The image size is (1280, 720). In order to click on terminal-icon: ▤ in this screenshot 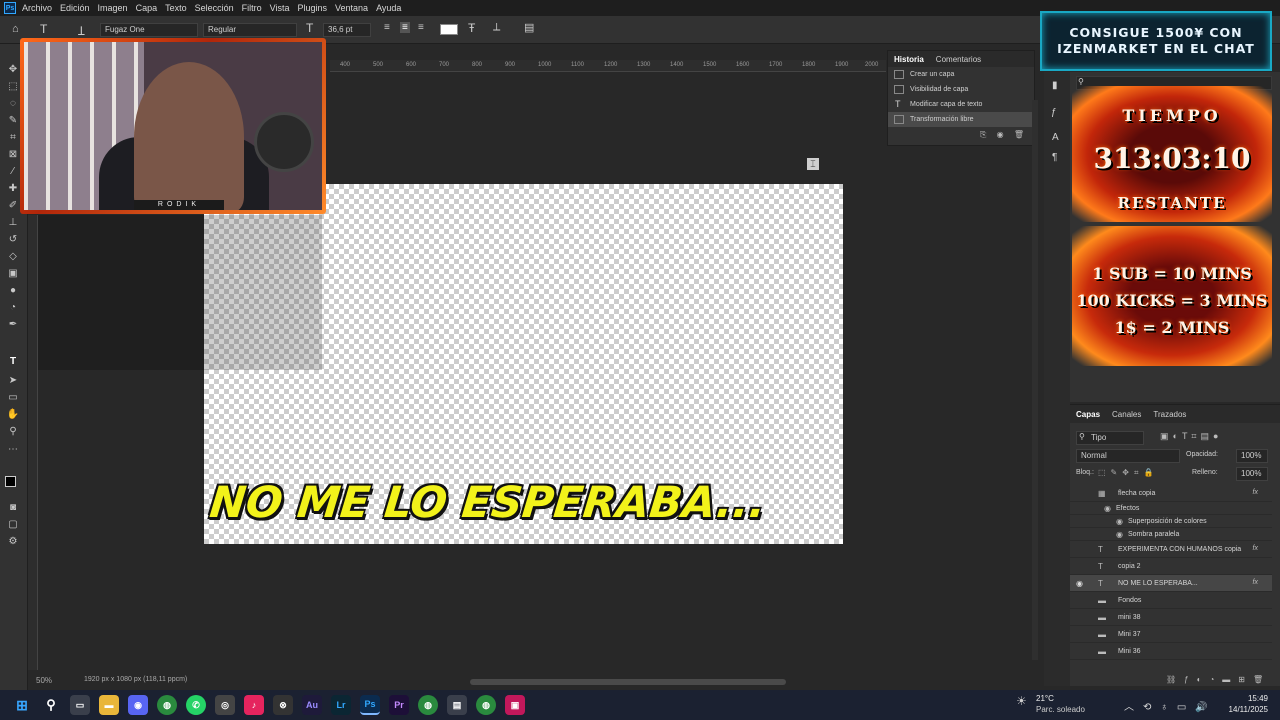, I will do `click(457, 705)`.